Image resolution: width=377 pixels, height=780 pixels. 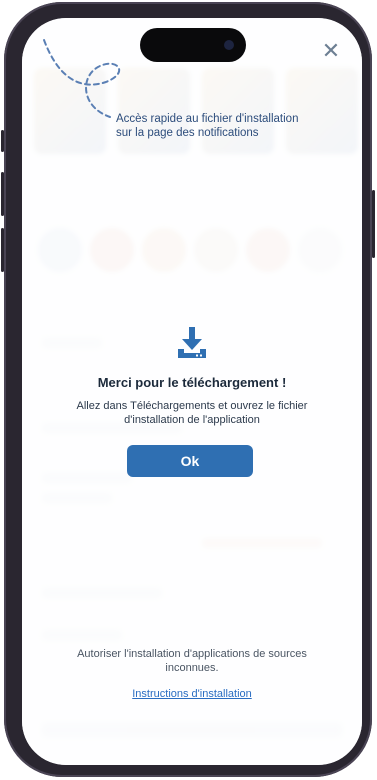 I want to click on dynamic-island, so click(x=193, y=45).